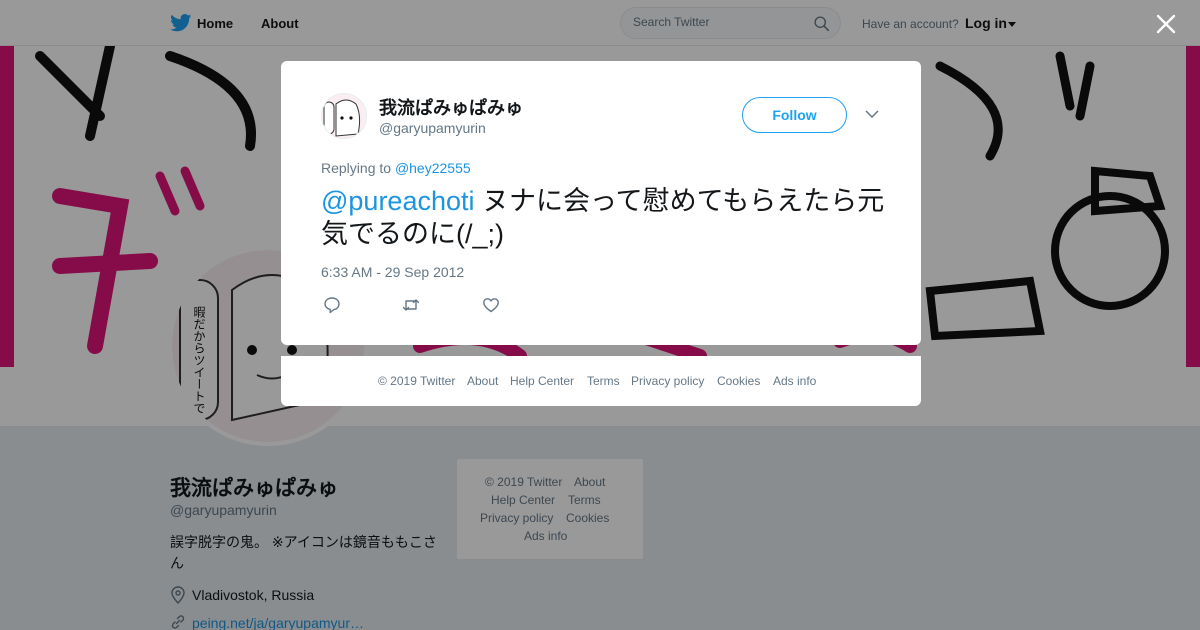 The width and height of the screenshot is (1200, 630). Describe the element at coordinates (603, 381) in the screenshot. I see `modal-footer-terms-link: Terms` at that location.